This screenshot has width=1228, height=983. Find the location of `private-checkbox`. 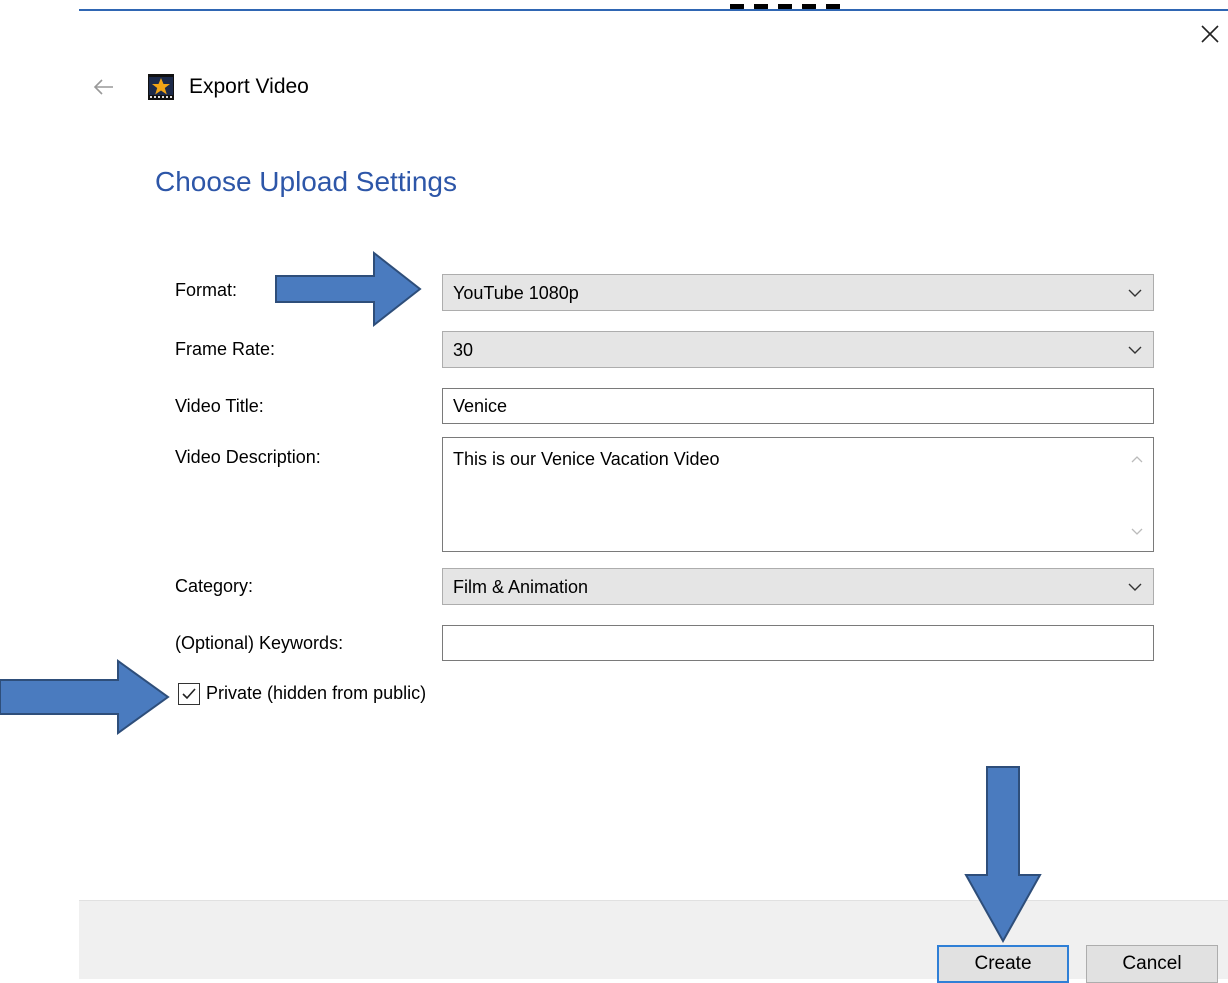

private-checkbox is located at coordinates (189, 694).